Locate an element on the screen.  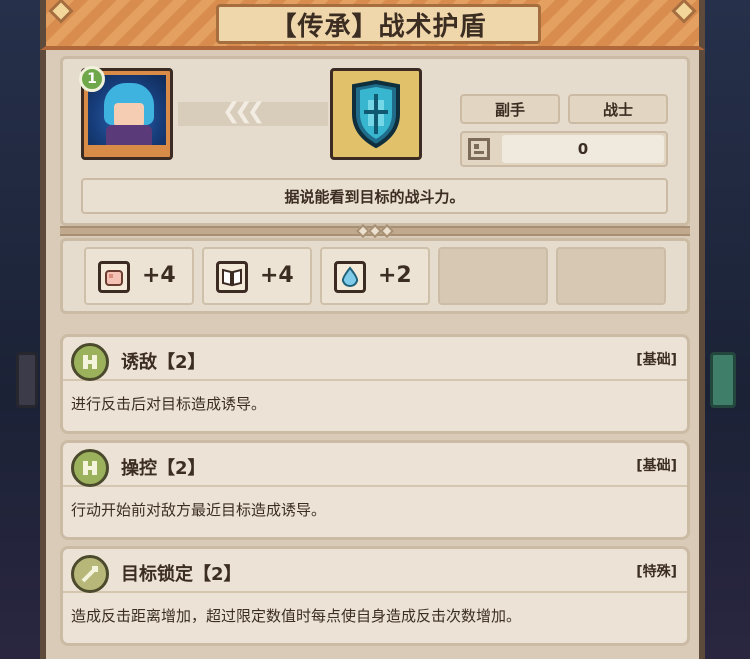
stat-row: 0 is located at coordinates (564, 149).